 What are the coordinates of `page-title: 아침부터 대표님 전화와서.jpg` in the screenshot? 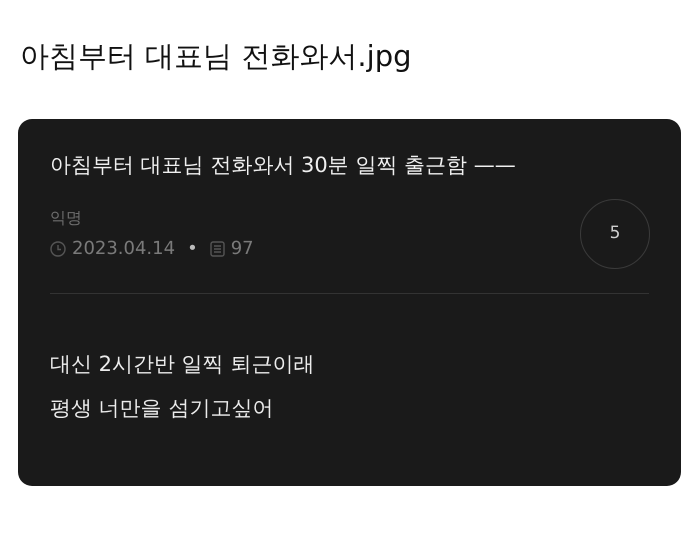 It's located at (216, 56).